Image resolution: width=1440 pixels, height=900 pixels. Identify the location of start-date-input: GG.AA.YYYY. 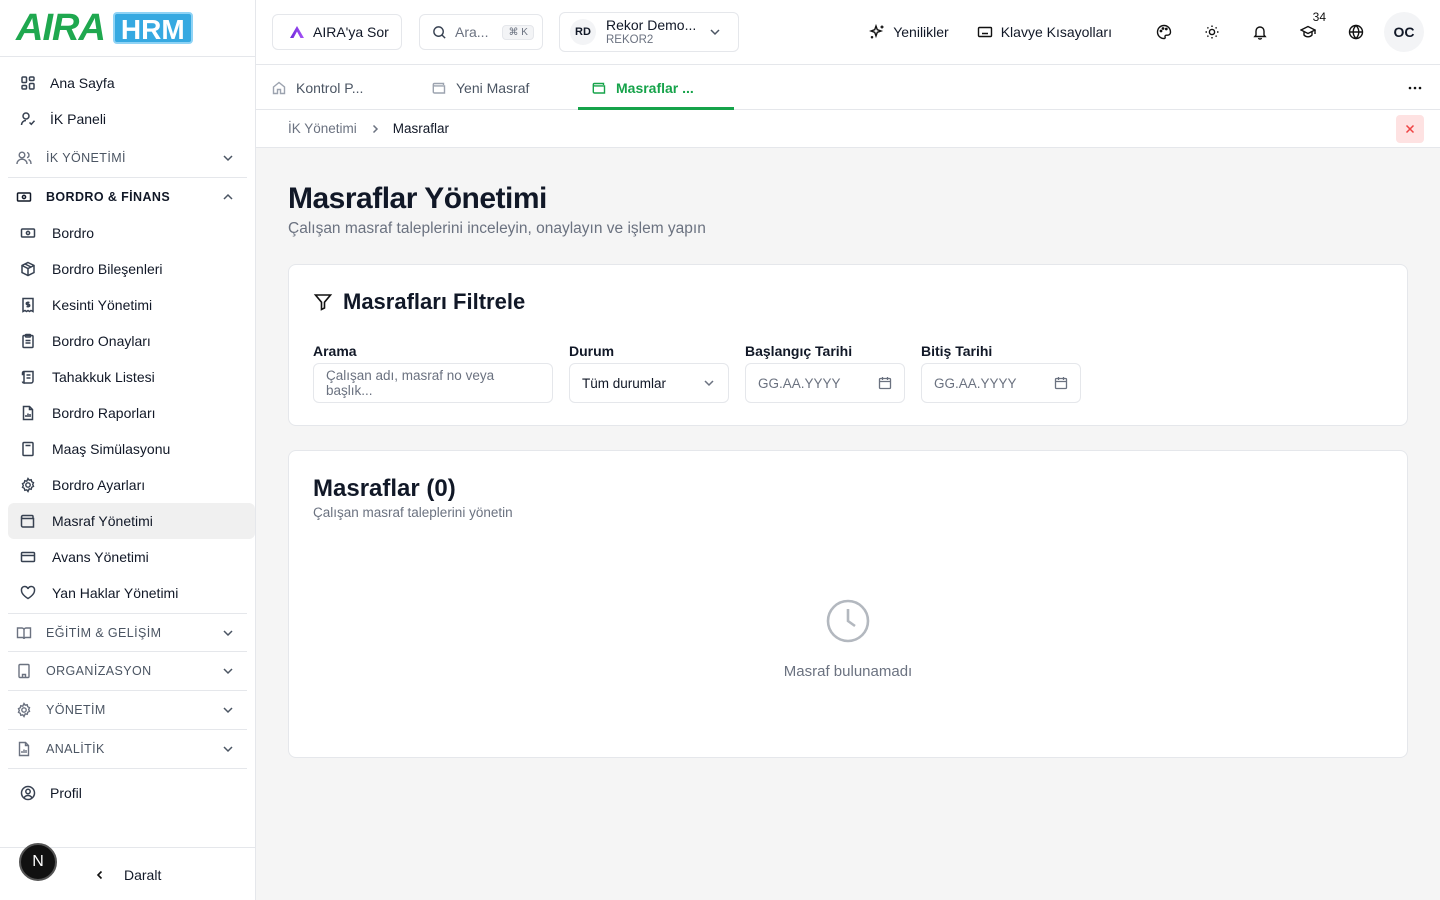
(825, 383).